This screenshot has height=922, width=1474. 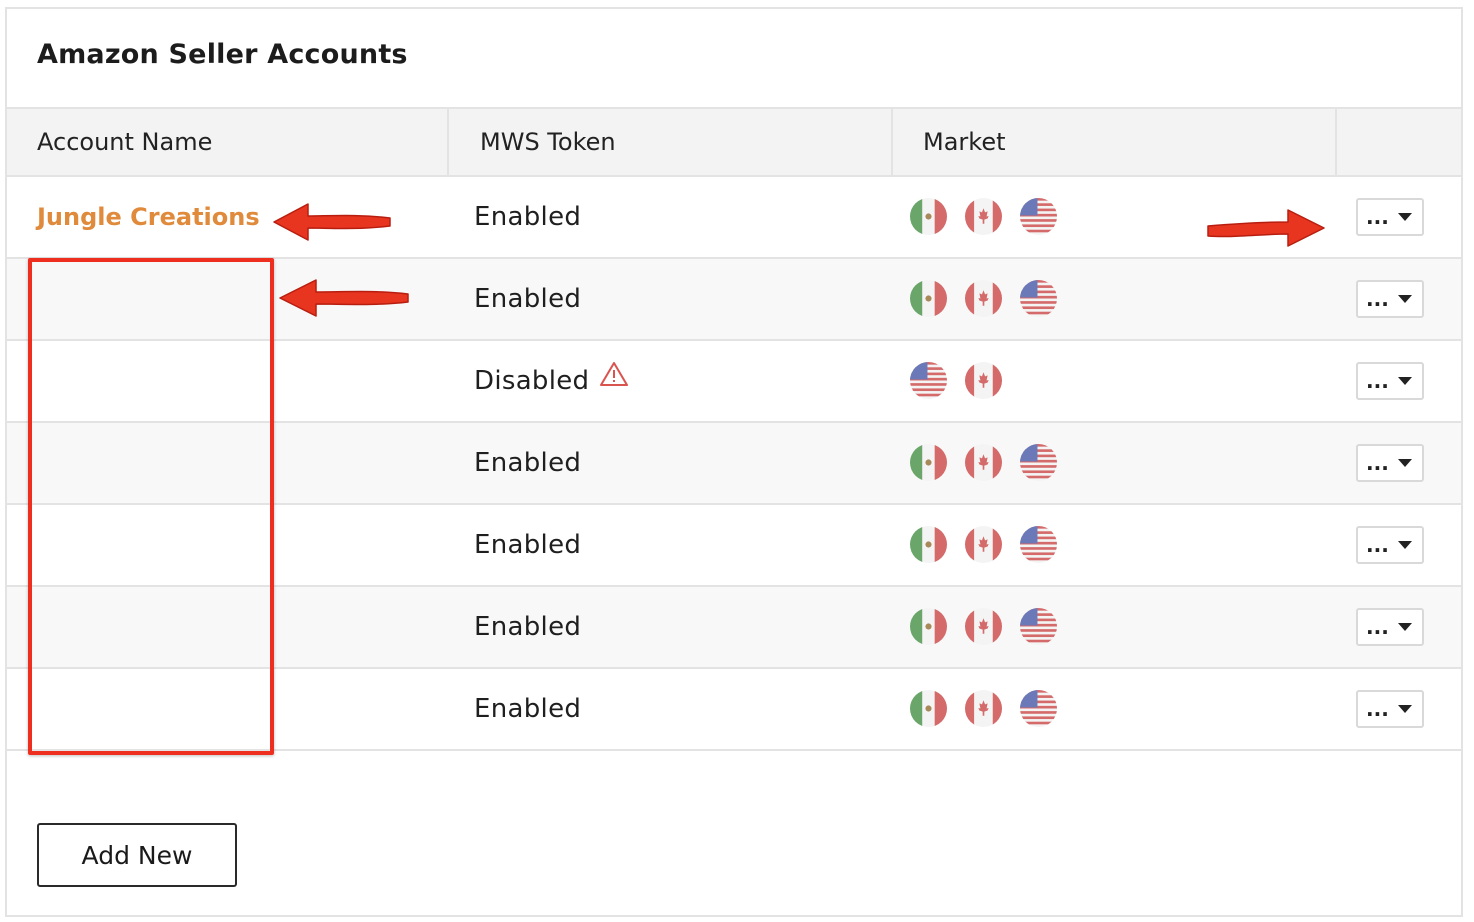 What do you see at coordinates (964, 142) in the screenshot?
I see `column-header-market: Market` at bounding box center [964, 142].